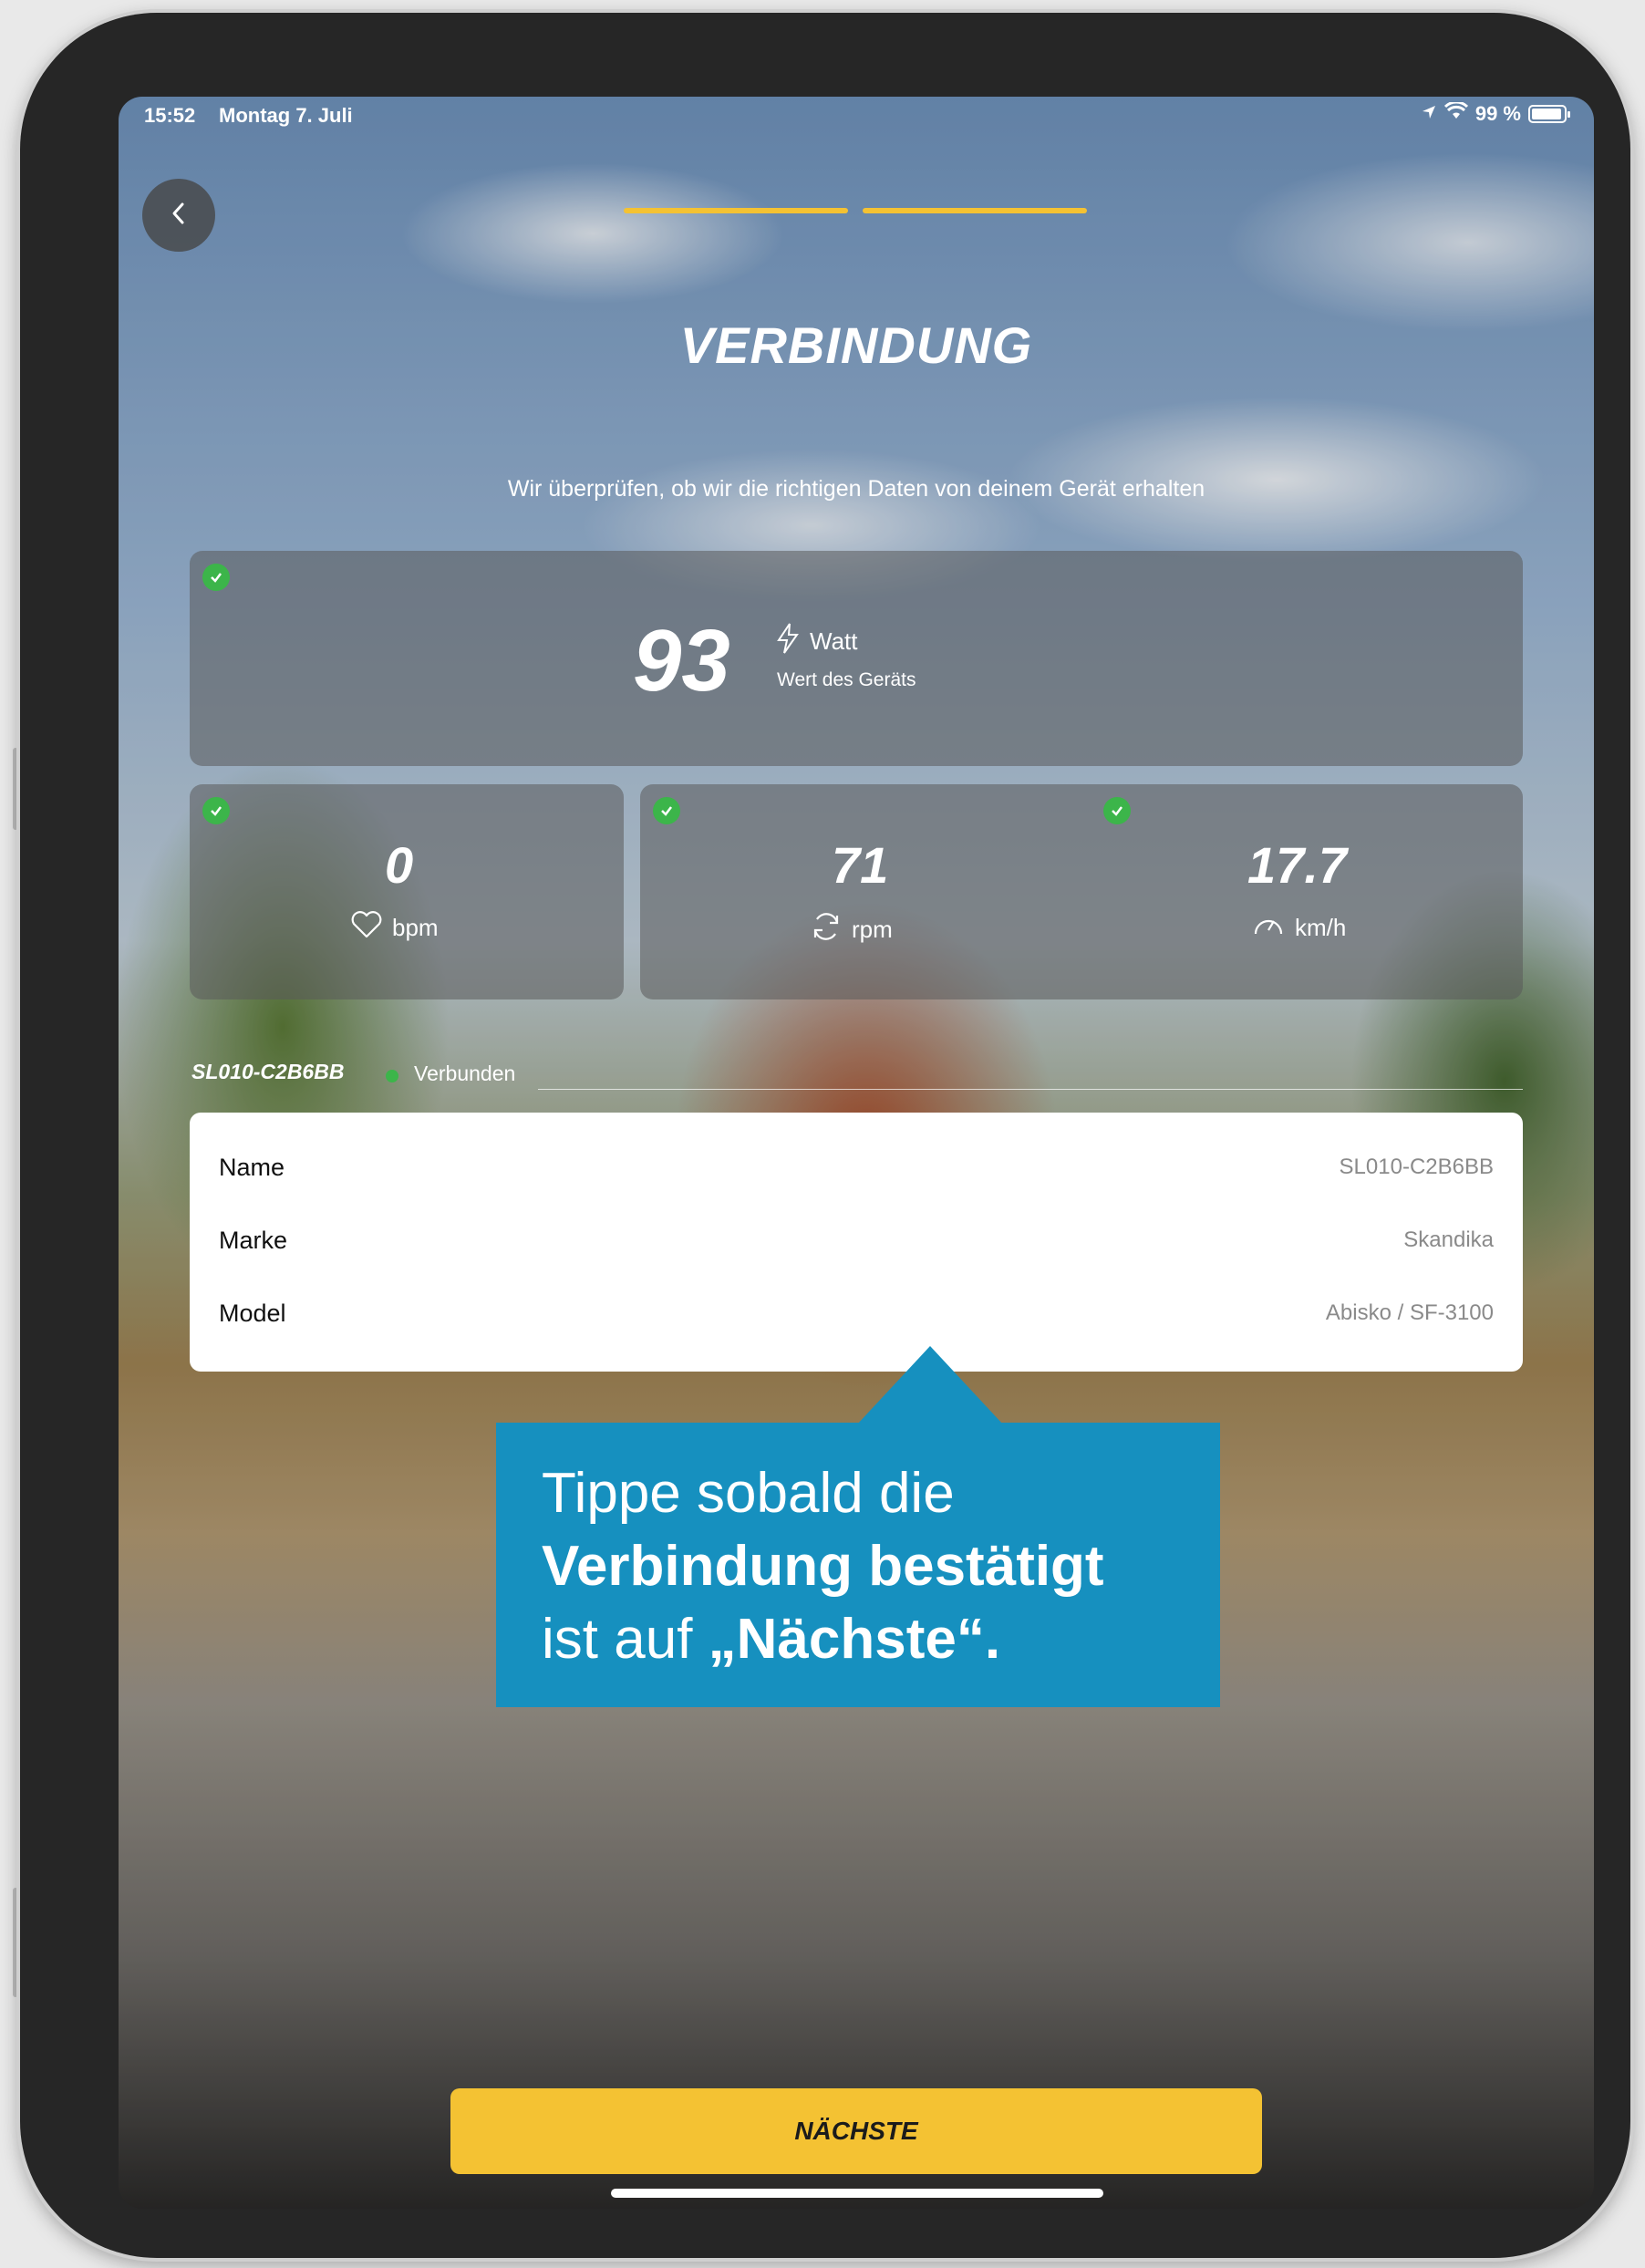 The image size is (1645, 2268). What do you see at coordinates (872, 929) in the screenshot?
I see `cadence-unit: rpm` at bounding box center [872, 929].